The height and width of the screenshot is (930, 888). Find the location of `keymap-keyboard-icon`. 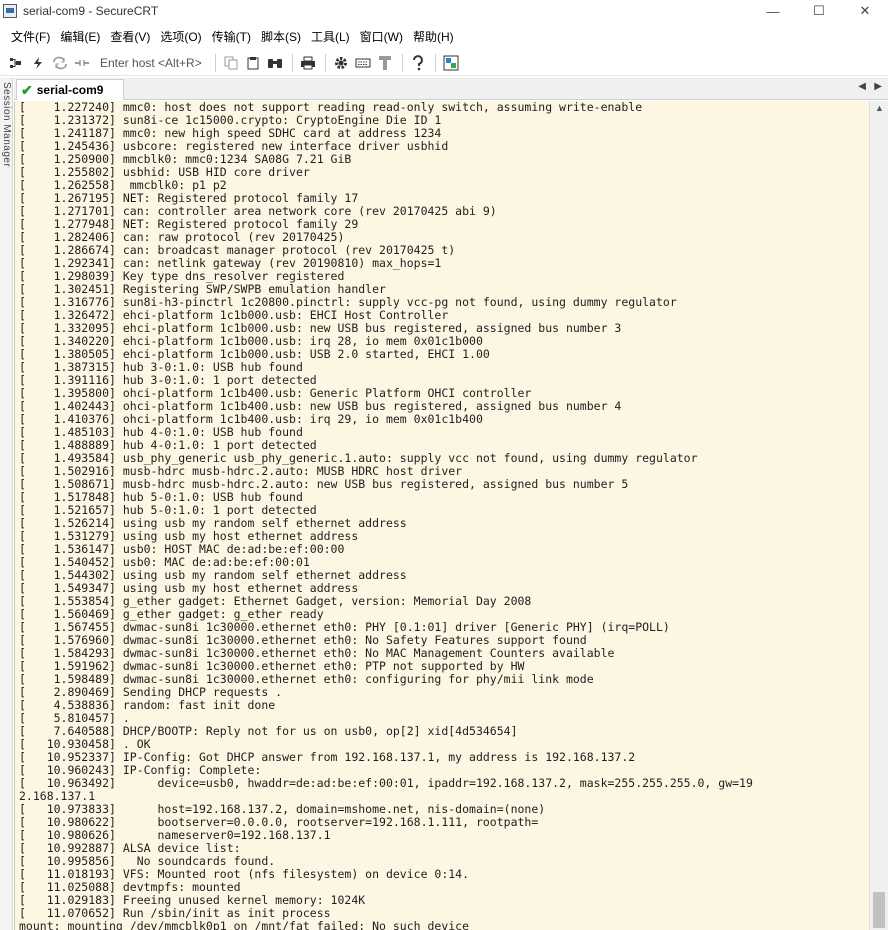

keymap-keyboard-icon is located at coordinates (363, 63).